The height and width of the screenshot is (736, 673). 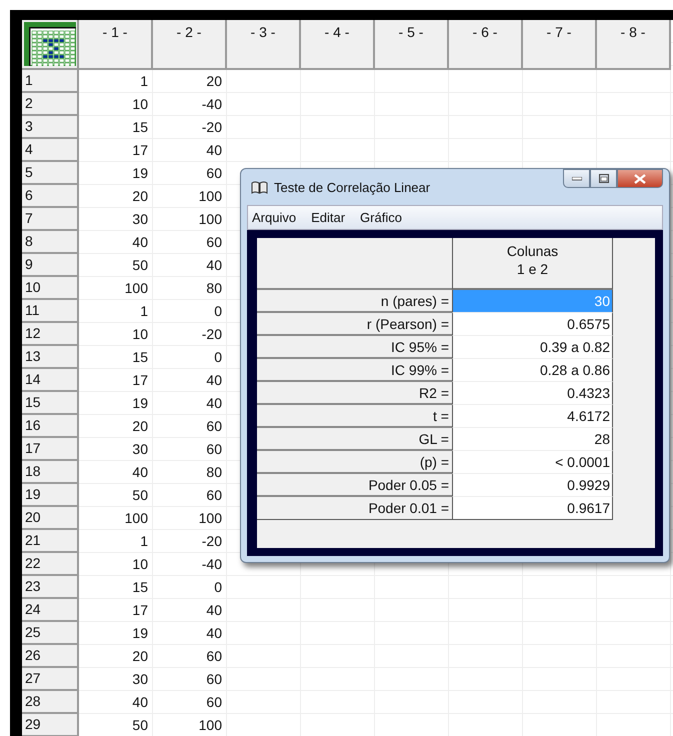 I want to click on result-value: 0.28 a 0.86, so click(x=532, y=370).